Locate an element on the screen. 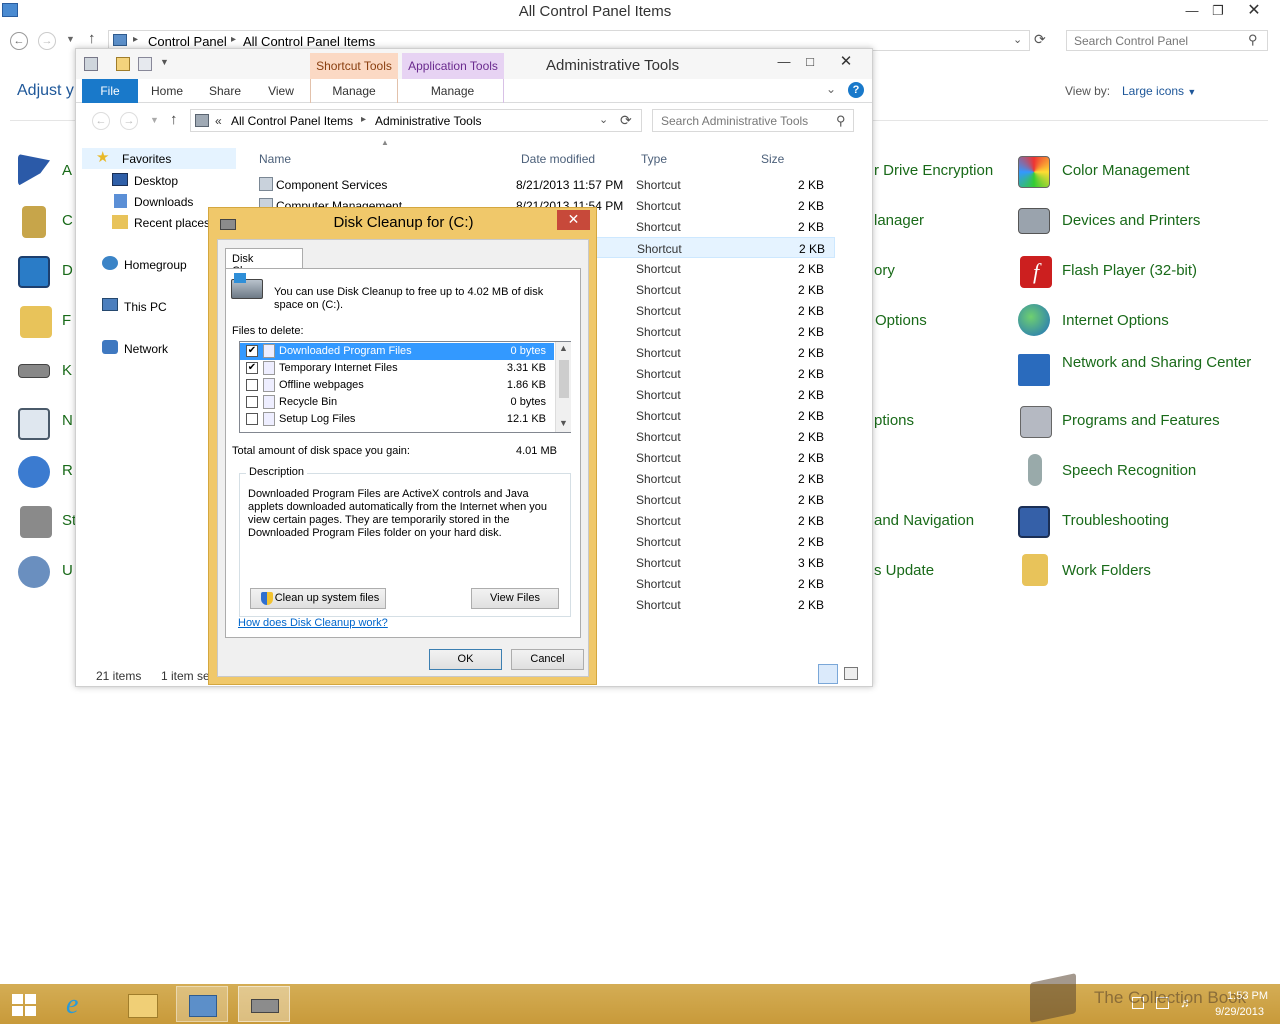 The height and width of the screenshot is (1024, 1280). tab-shortcut-tools: Shortcut Tools is located at coordinates (354, 66).